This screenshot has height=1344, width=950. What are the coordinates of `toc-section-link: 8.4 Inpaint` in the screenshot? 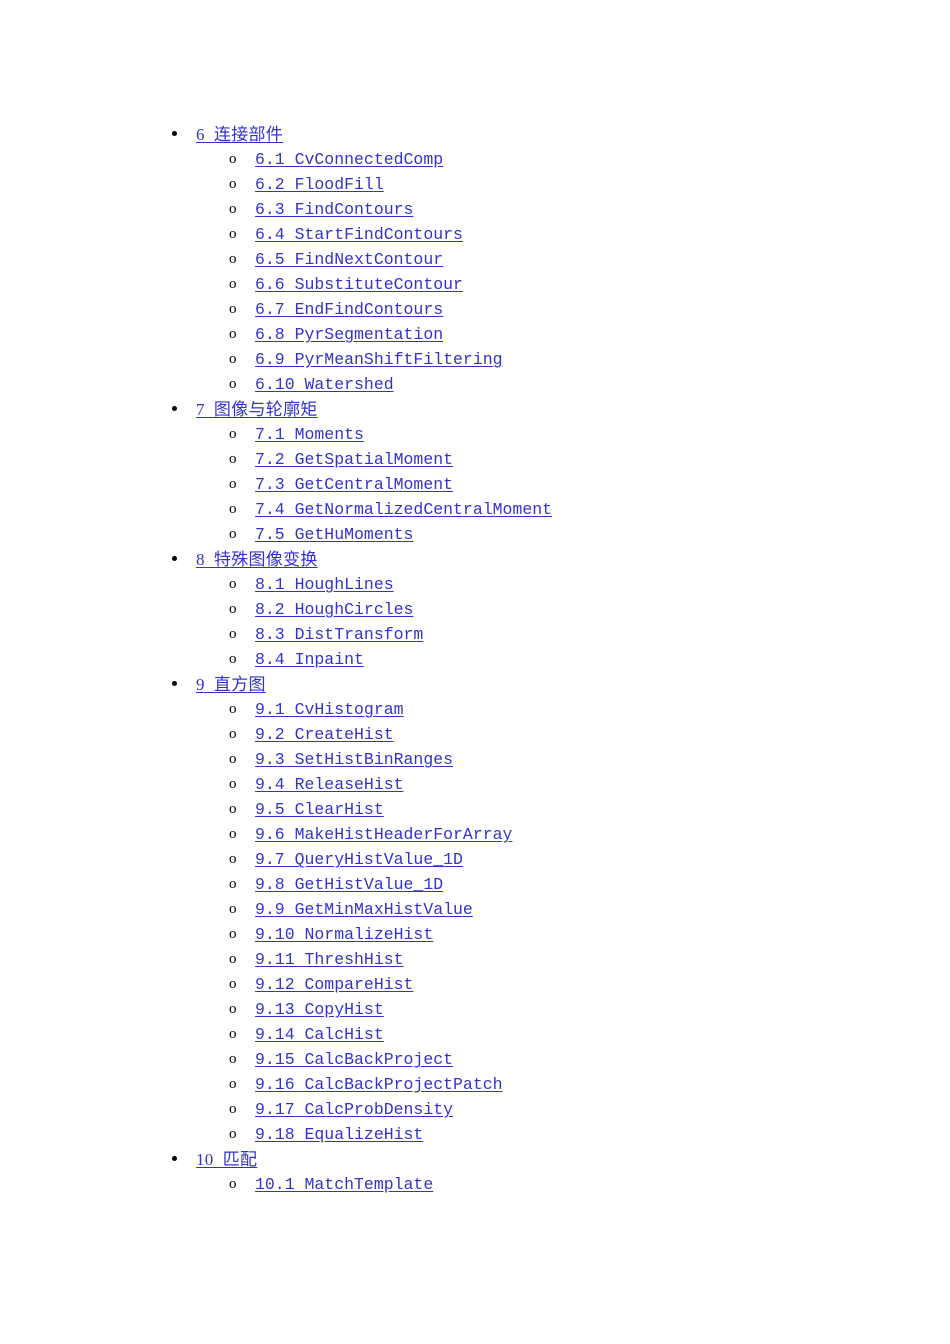 It's located at (309, 659).